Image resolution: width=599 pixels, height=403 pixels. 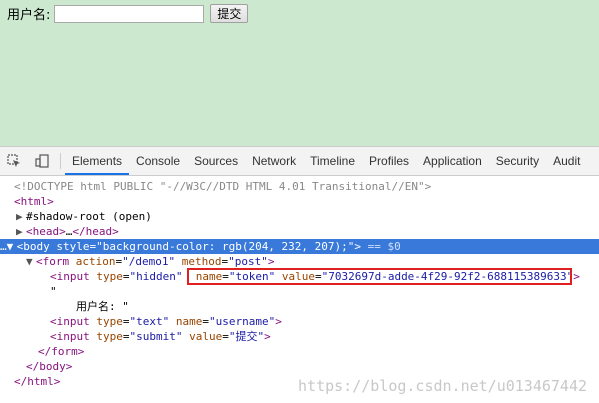 I want to click on dom-line-shadow-root: ▶ #shadow-root (open), so click(x=299, y=216).